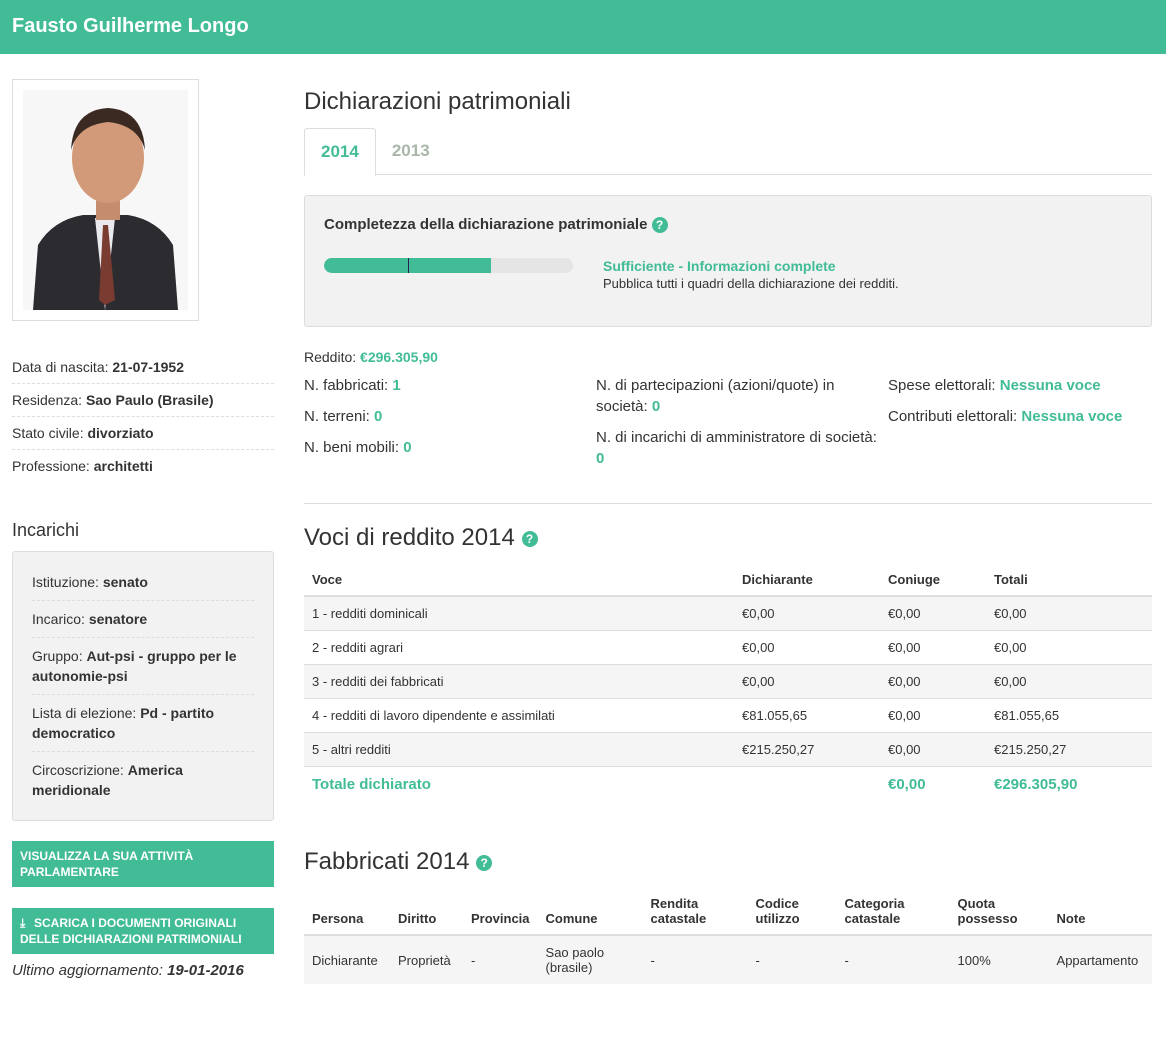 This screenshot has width=1166, height=1045. Describe the element at coordinates (143, 367) in the screenshot. I see `birth-date-row: Data di nascita: 21-07-1952` at that location.